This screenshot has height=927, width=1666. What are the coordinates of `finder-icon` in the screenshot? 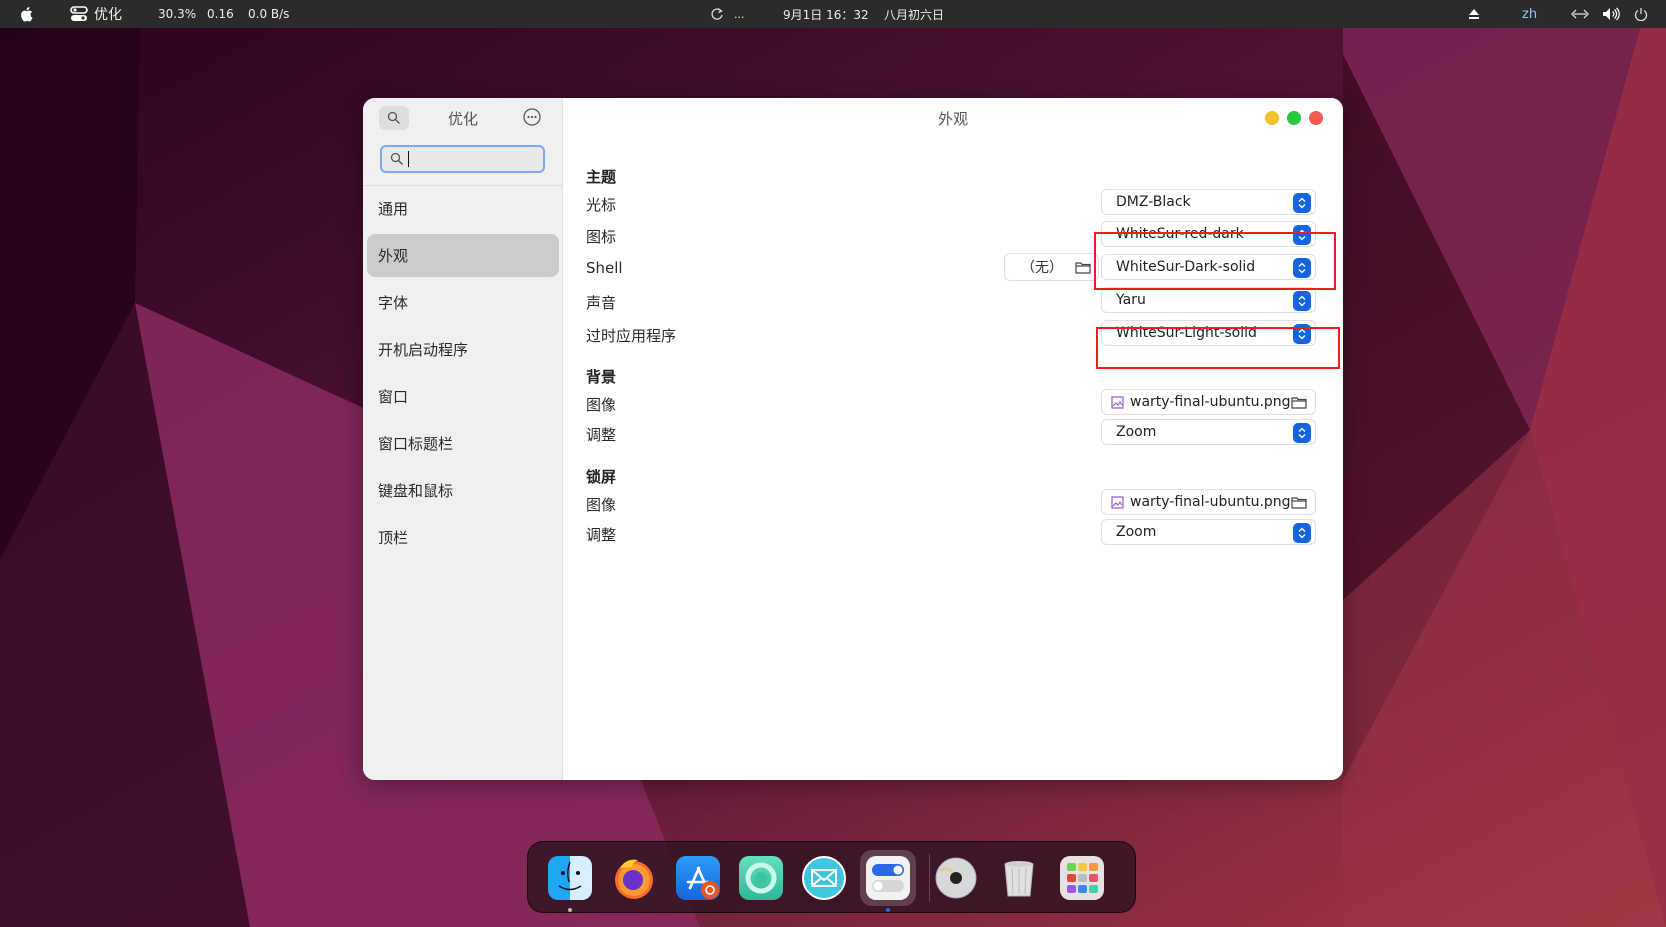 It's located at (570, 876).